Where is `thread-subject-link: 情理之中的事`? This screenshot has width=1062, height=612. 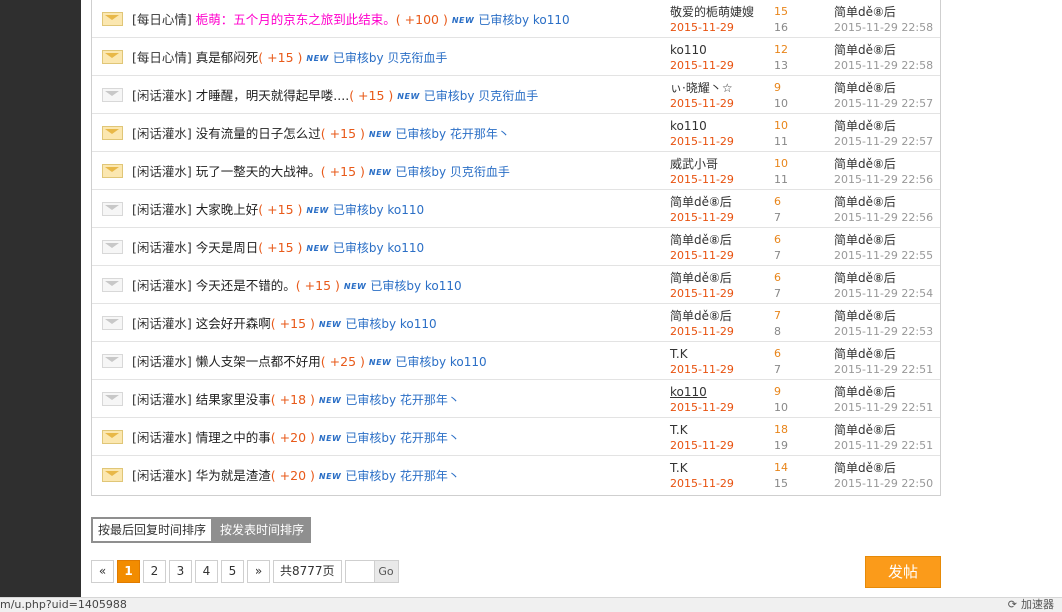 thread-subject-link: 情理之中的事 is located at coordinates (233, 437).